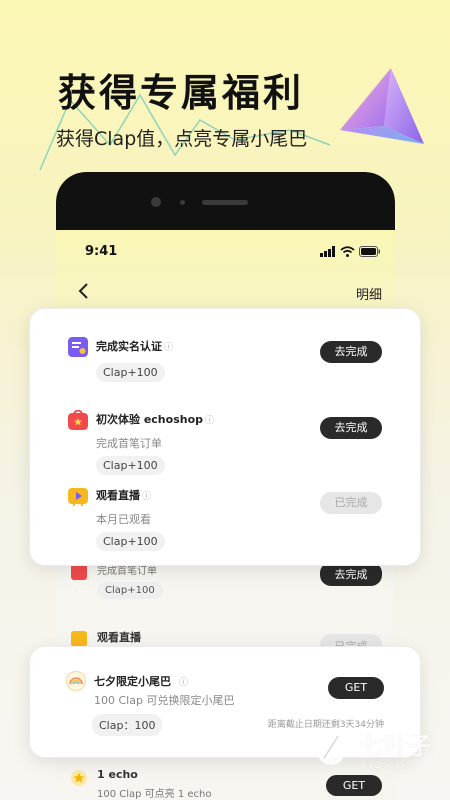 The image size is (450, 800). Describe the element at coordinates (117, 774) in the screenshot. I see `ghost-title: 1 echo` at that location.